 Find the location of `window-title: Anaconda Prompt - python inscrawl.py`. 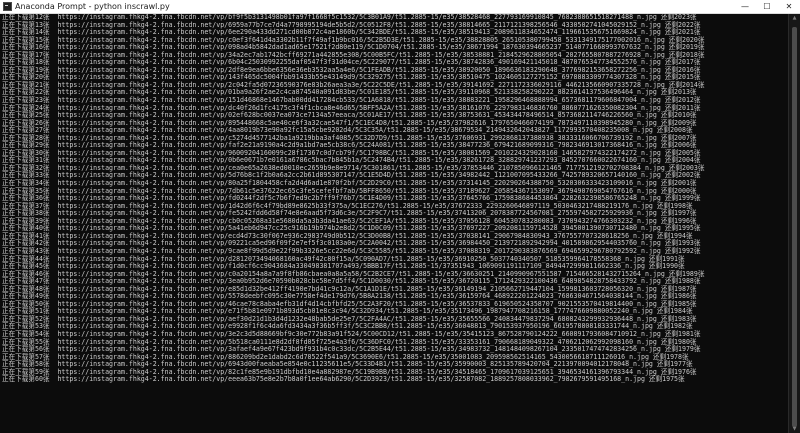

window-title: Anaconda Prompt - python inscrawl.py is located at coordinates (92, 6).